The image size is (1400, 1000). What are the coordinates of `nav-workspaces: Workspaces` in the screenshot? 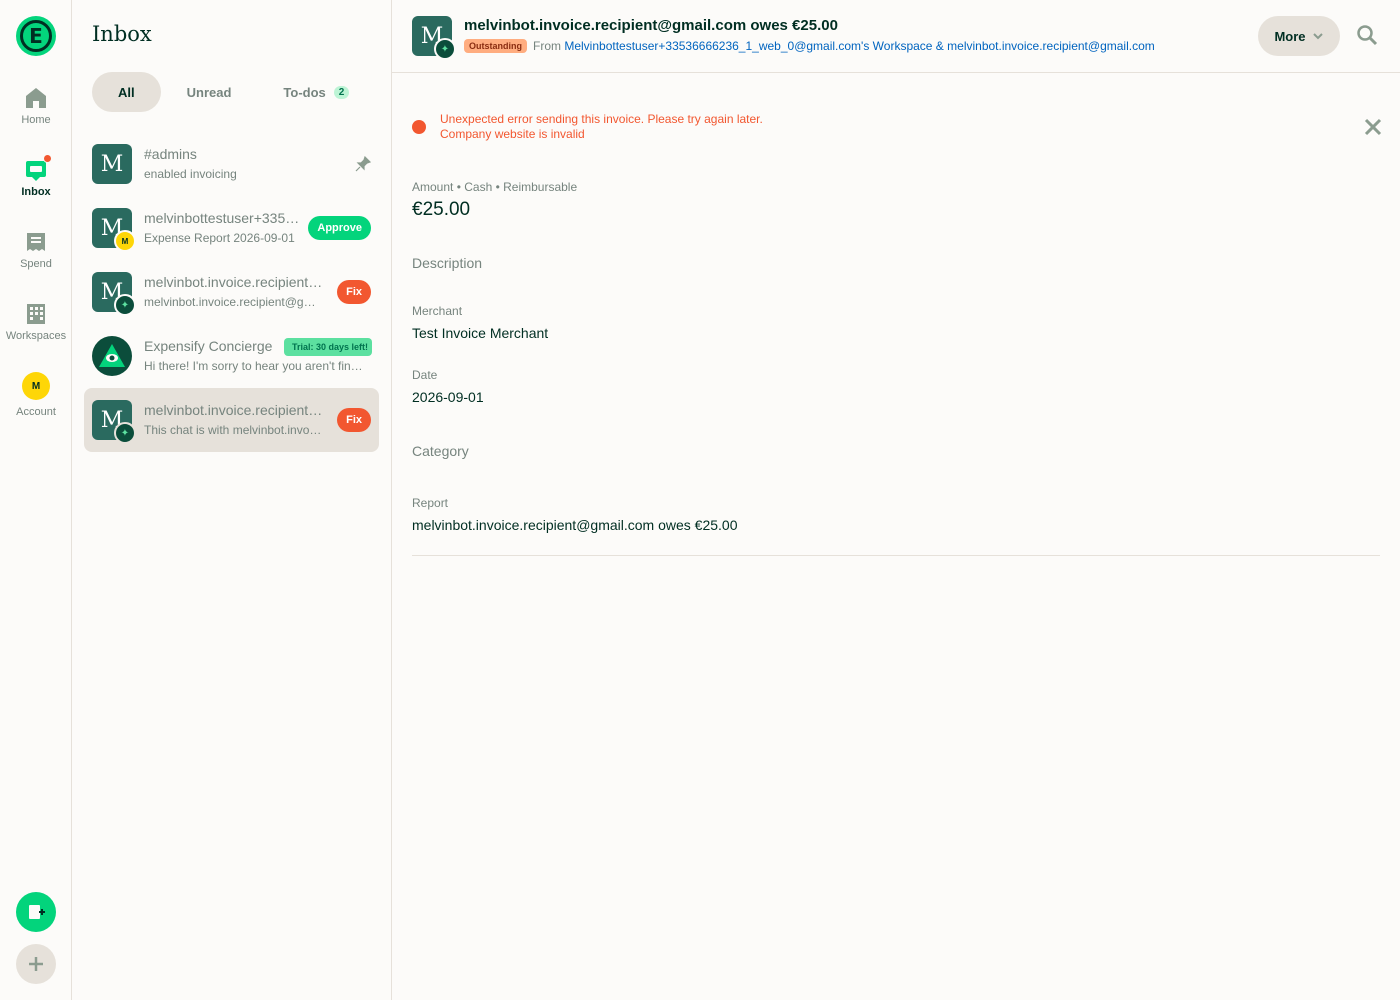 It's located at (36, 322).